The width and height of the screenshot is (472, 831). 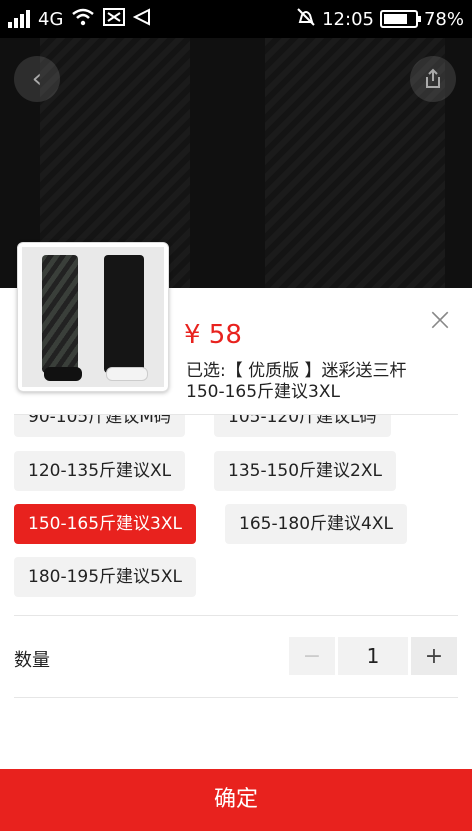 What do you see at coordinates (99, 426) in the screenshot?
I see `size-option: 90-105斤建议M码` at bounding box center [99, 426].